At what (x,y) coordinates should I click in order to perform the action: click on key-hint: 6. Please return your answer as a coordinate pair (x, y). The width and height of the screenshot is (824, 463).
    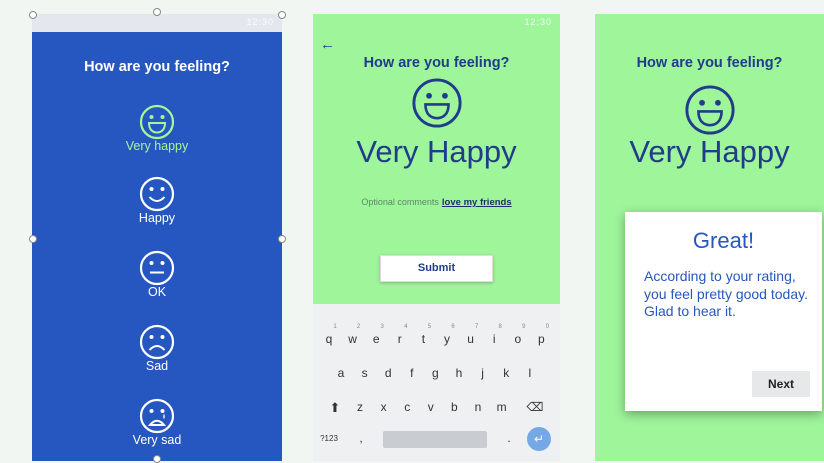
    Looking at the image, I should click on (453, 327).